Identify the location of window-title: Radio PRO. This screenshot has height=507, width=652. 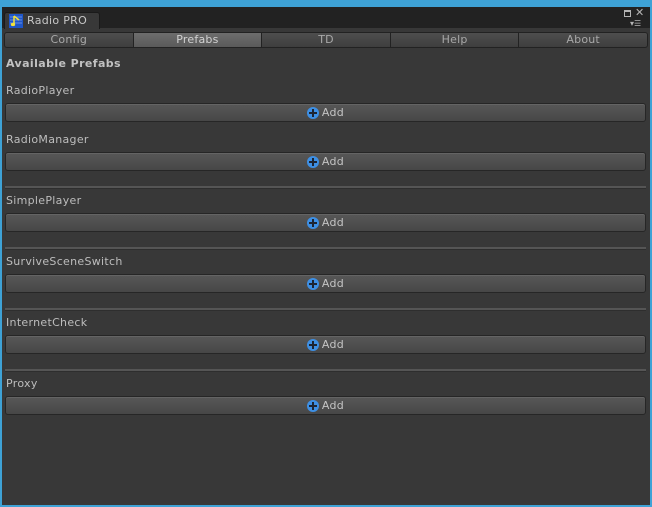
(57, 20).